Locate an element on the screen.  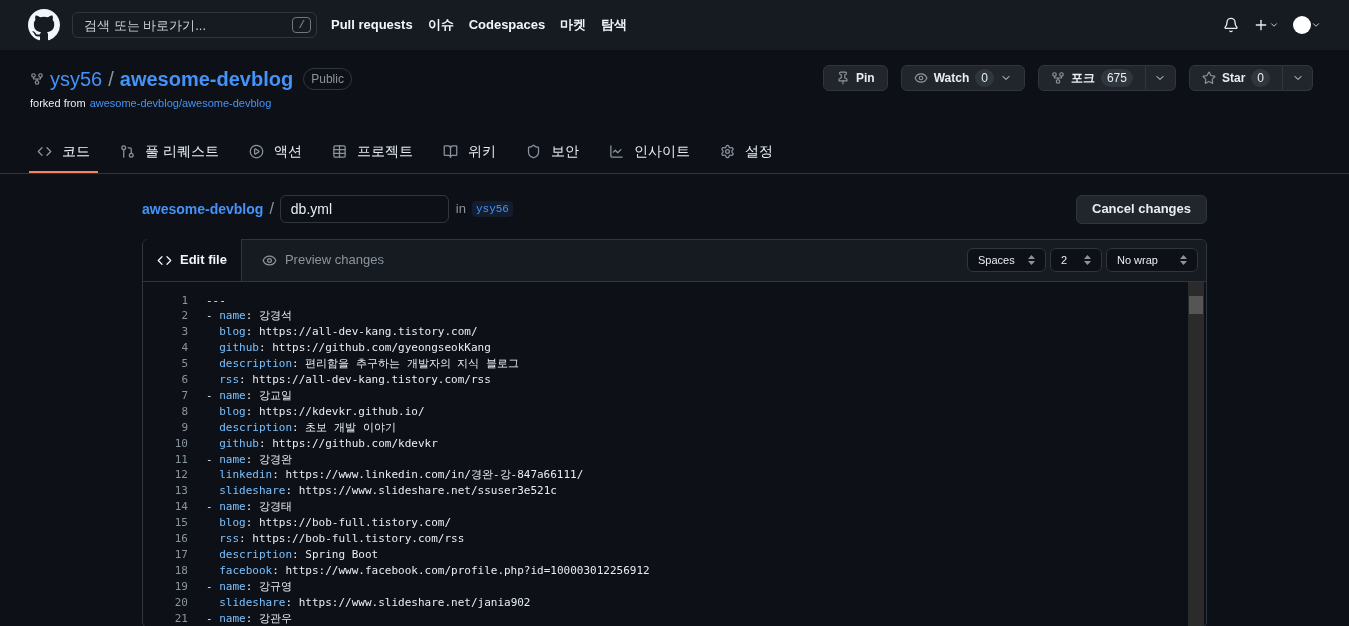
counter: 0 is located at coordinates (1260, 78).